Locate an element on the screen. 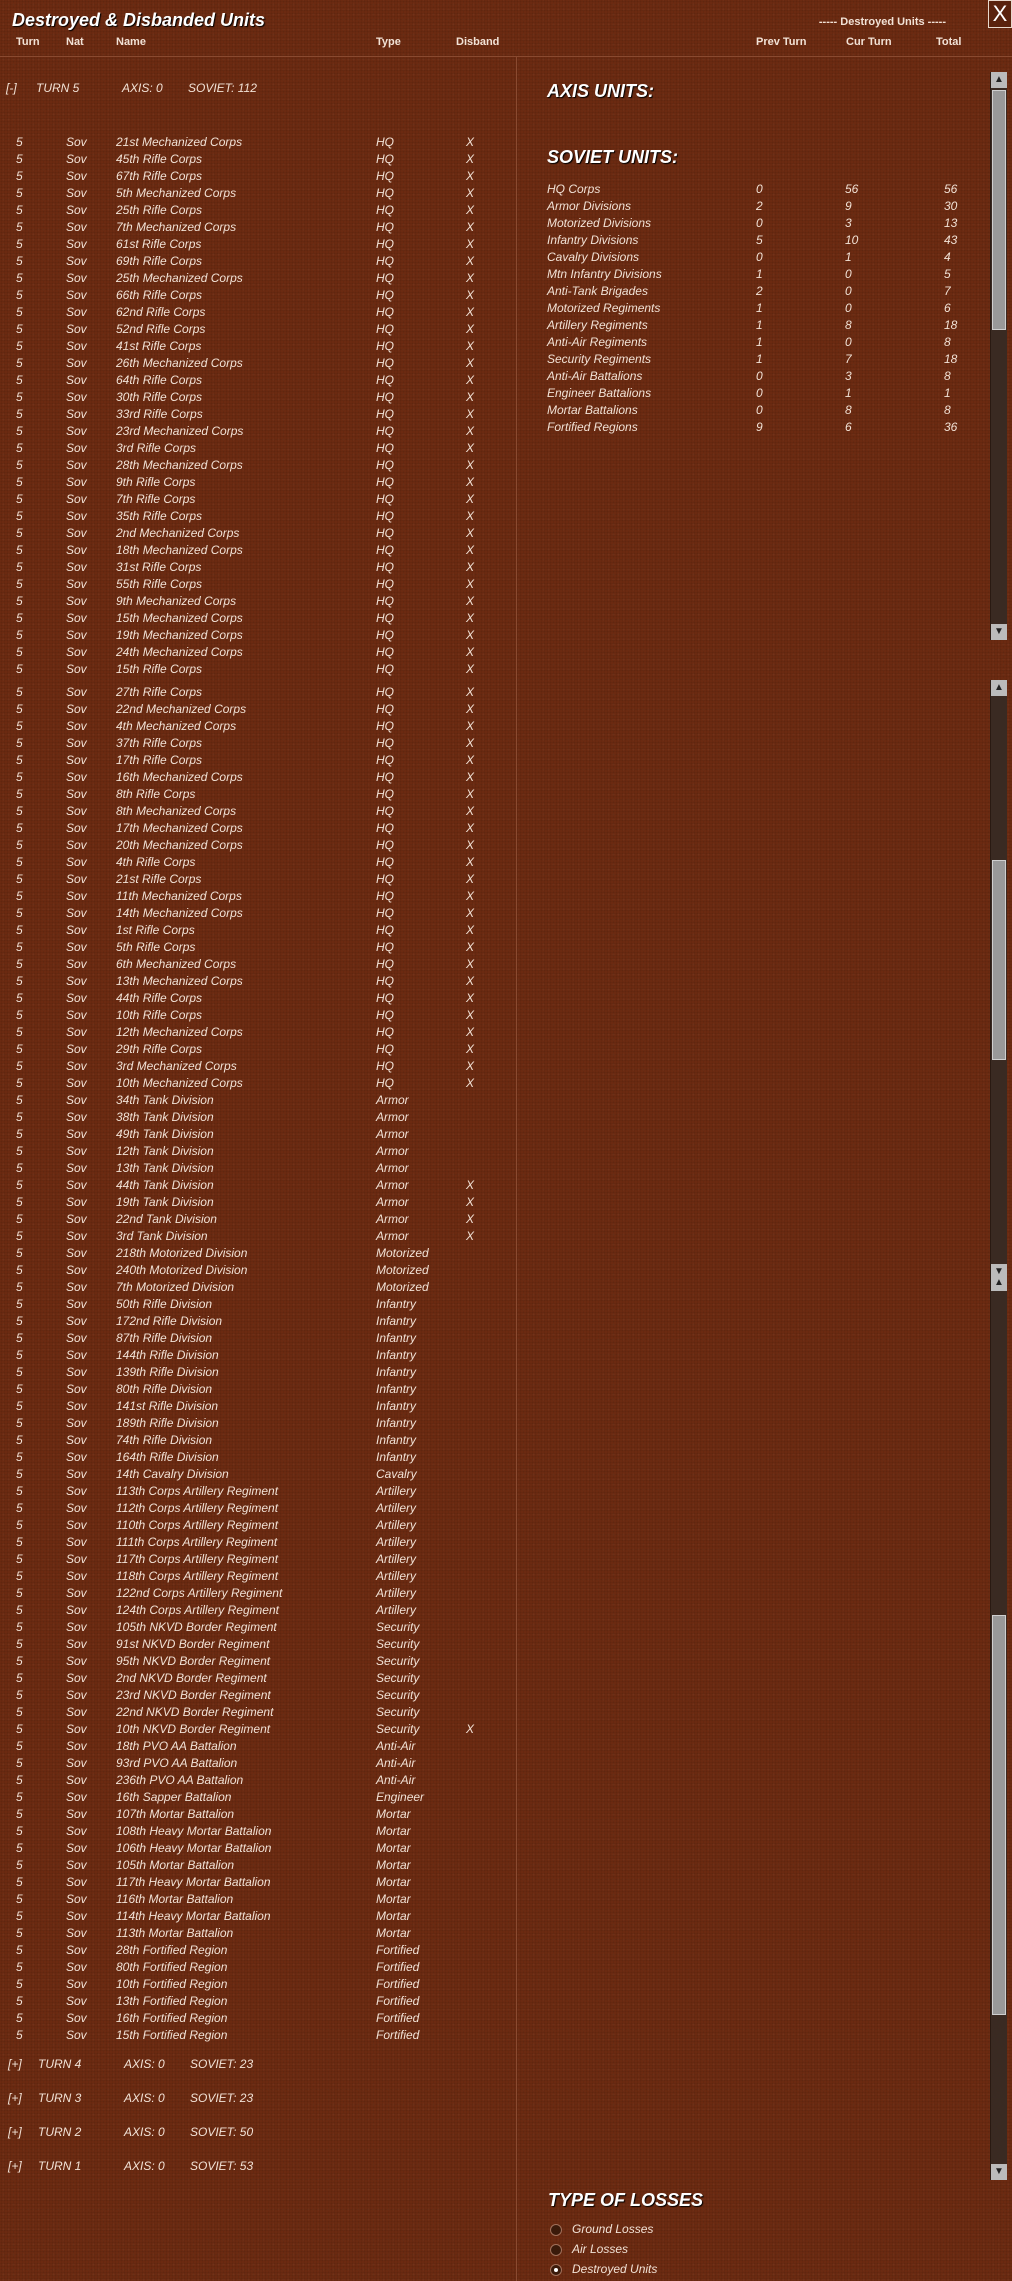 The image size is (1012, 2281). unit-row: 5 Sov 22nd Tank Division Armor X is located at coordinates (258, 1220).